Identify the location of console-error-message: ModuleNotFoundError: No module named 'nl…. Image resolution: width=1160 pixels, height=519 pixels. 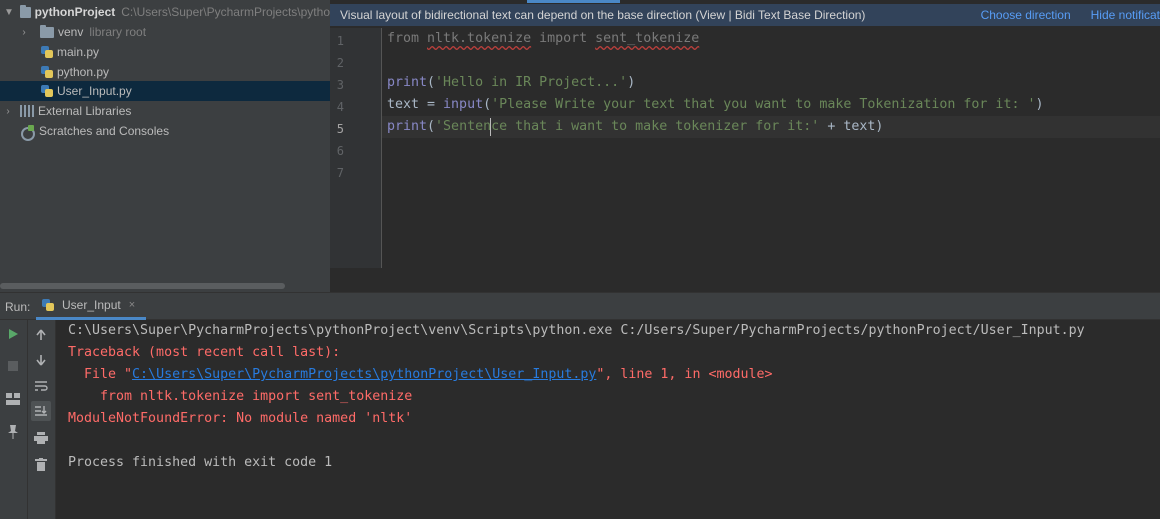
(240, 418).